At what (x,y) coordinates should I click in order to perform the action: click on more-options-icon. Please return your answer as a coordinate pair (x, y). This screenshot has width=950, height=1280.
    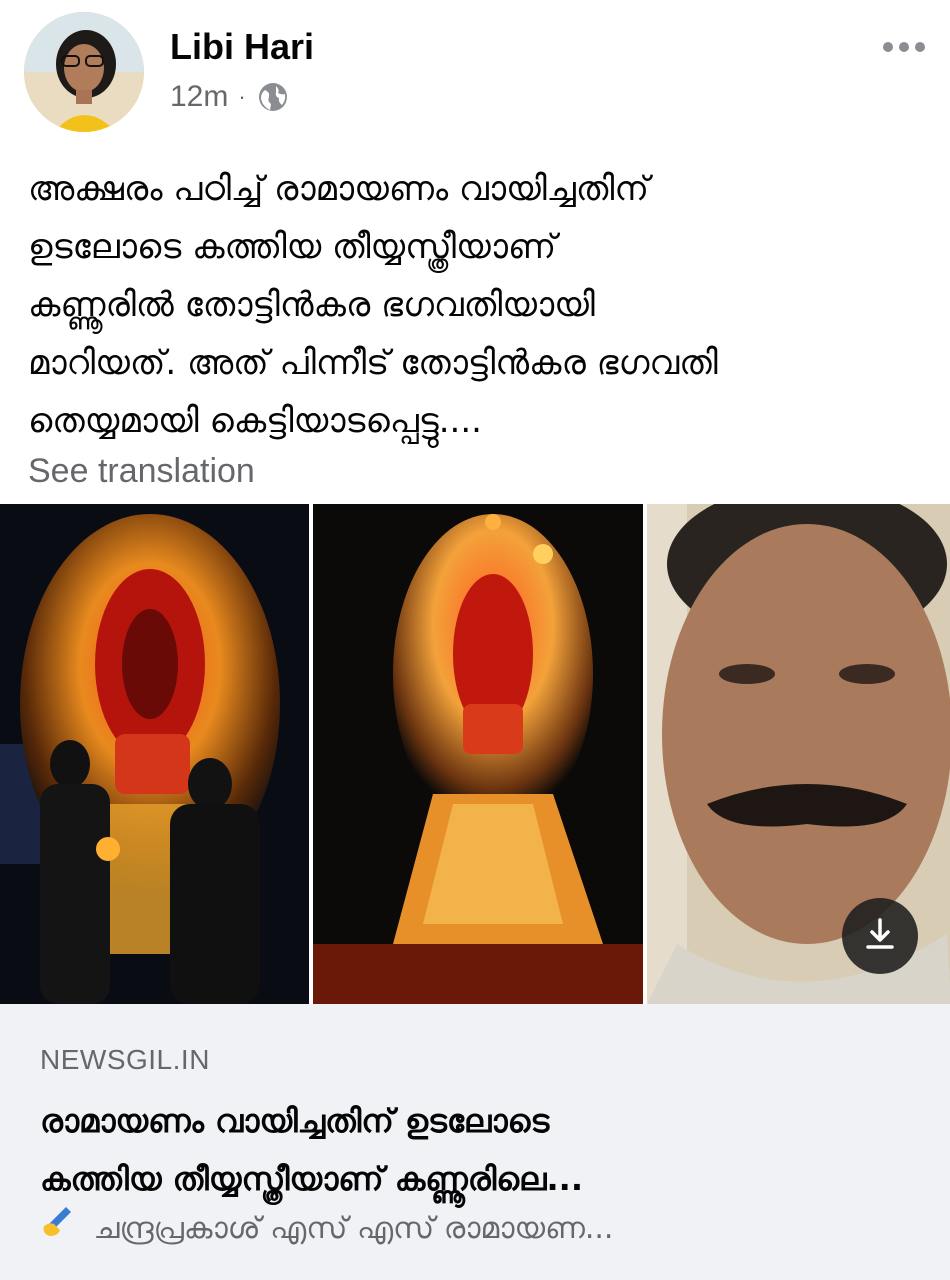
    Looking at the image, I should click on (904, 47).